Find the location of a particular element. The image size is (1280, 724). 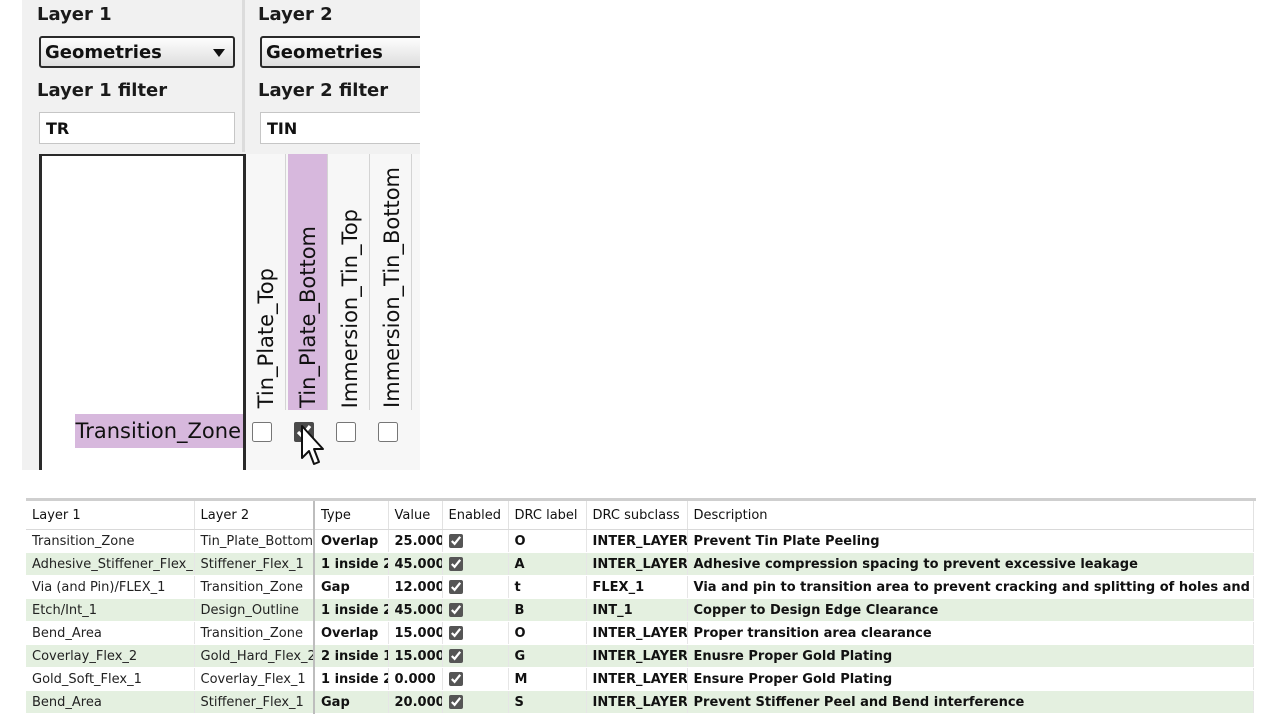

layer1-dropdown: Geometries is located at coordinates (137, 52).